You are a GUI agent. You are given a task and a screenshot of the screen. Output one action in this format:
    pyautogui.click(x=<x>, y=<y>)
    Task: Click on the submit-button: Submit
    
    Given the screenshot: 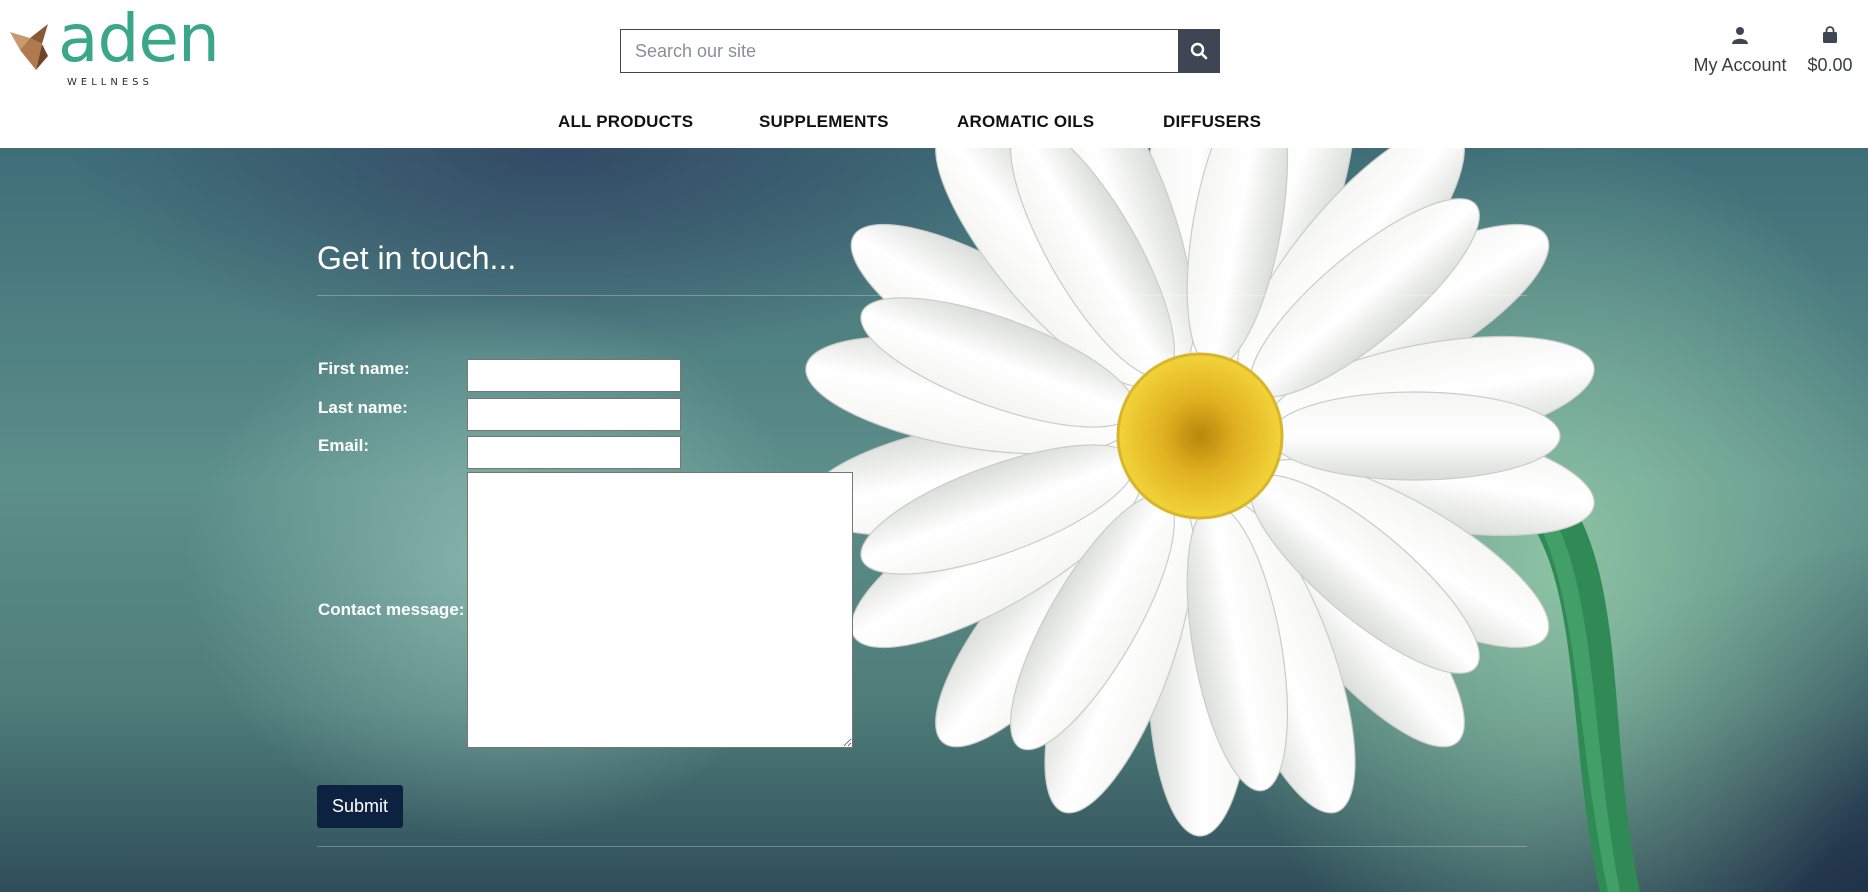 What is the action you would take?
    pyautogui.click(x=360, y=806)
    